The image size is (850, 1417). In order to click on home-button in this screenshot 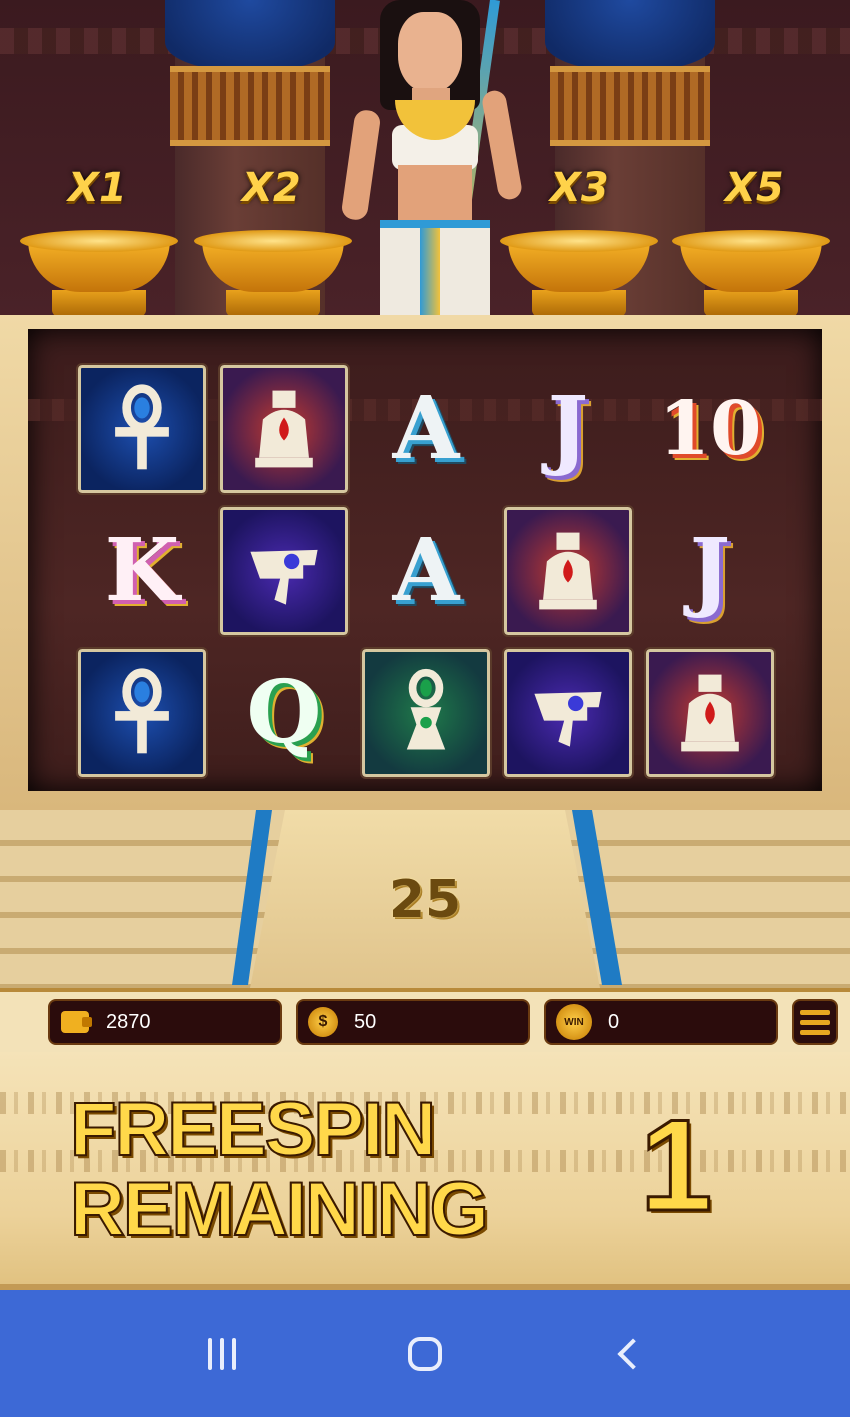, I will do `click(425, 1354)`.